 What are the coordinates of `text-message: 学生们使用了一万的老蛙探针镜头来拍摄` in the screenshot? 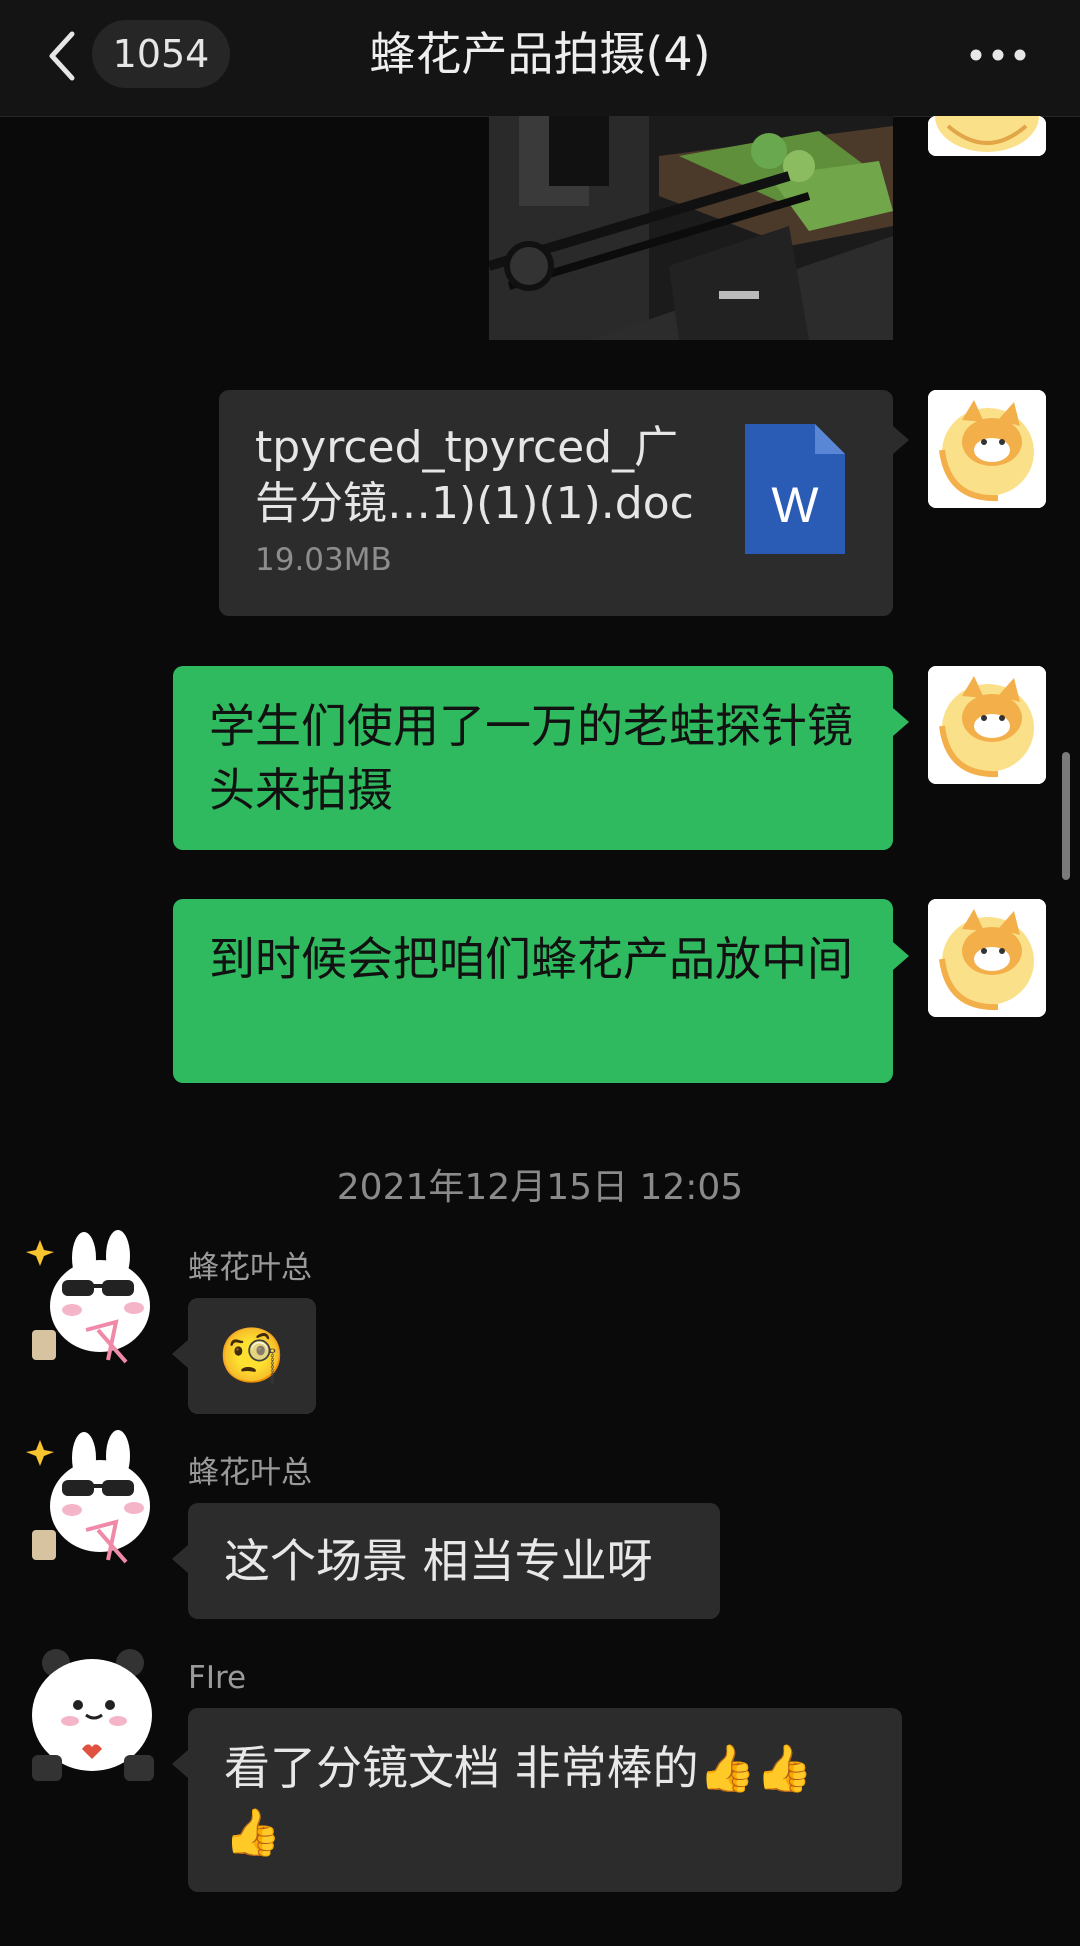 It's located at (533, 758).